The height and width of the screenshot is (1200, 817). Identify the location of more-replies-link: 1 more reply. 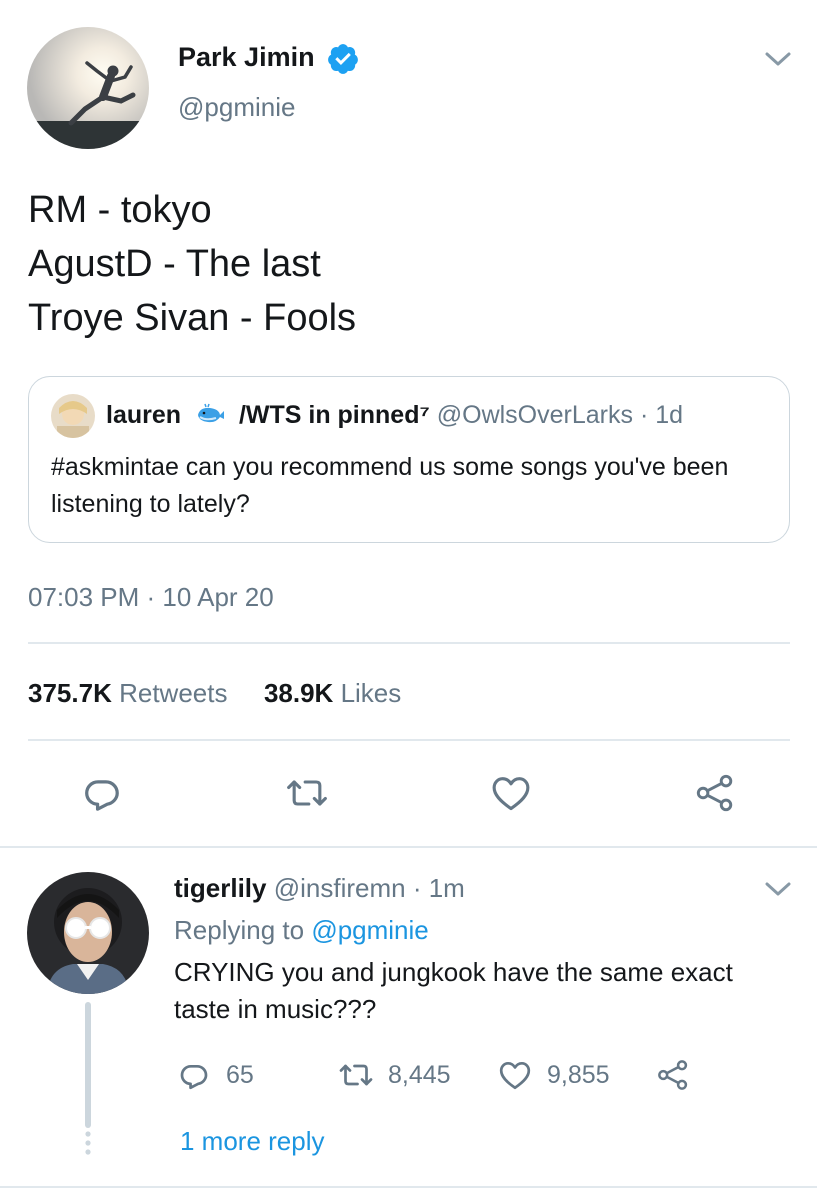
(252, 1141).